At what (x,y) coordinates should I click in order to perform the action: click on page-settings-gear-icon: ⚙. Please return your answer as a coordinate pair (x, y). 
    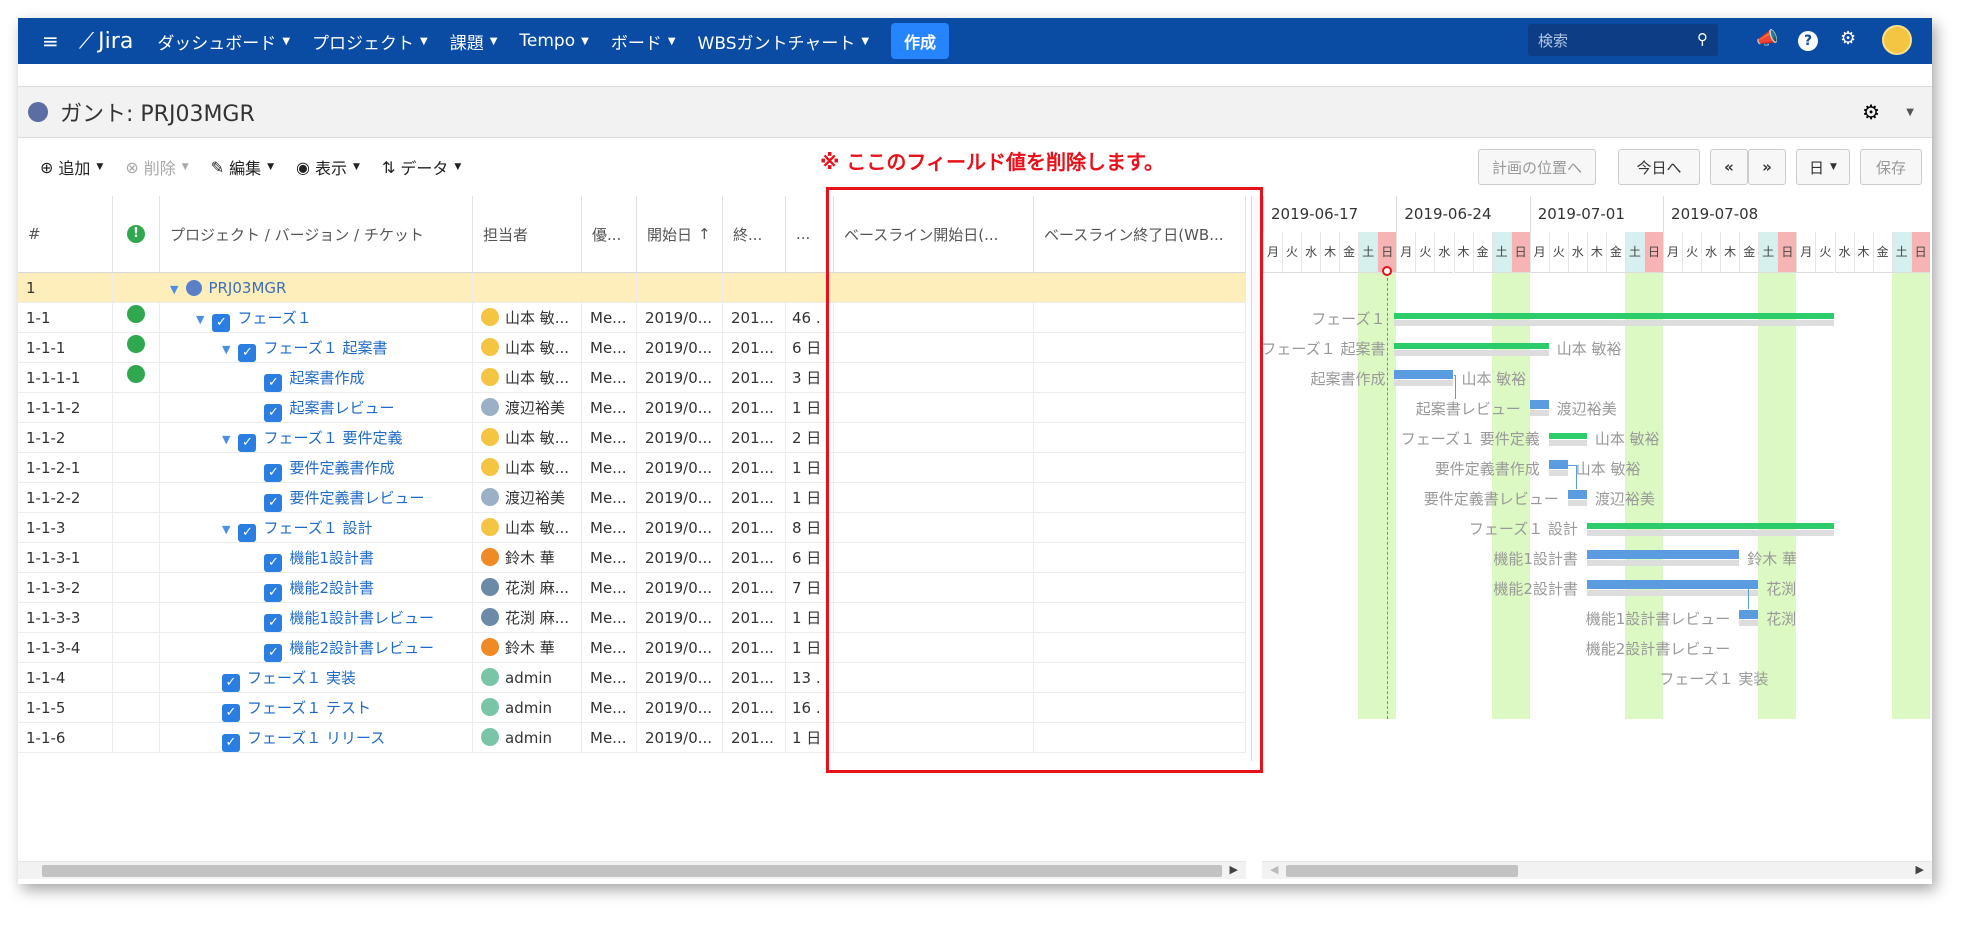
    Looking at the image, I should click on (1871, 112).